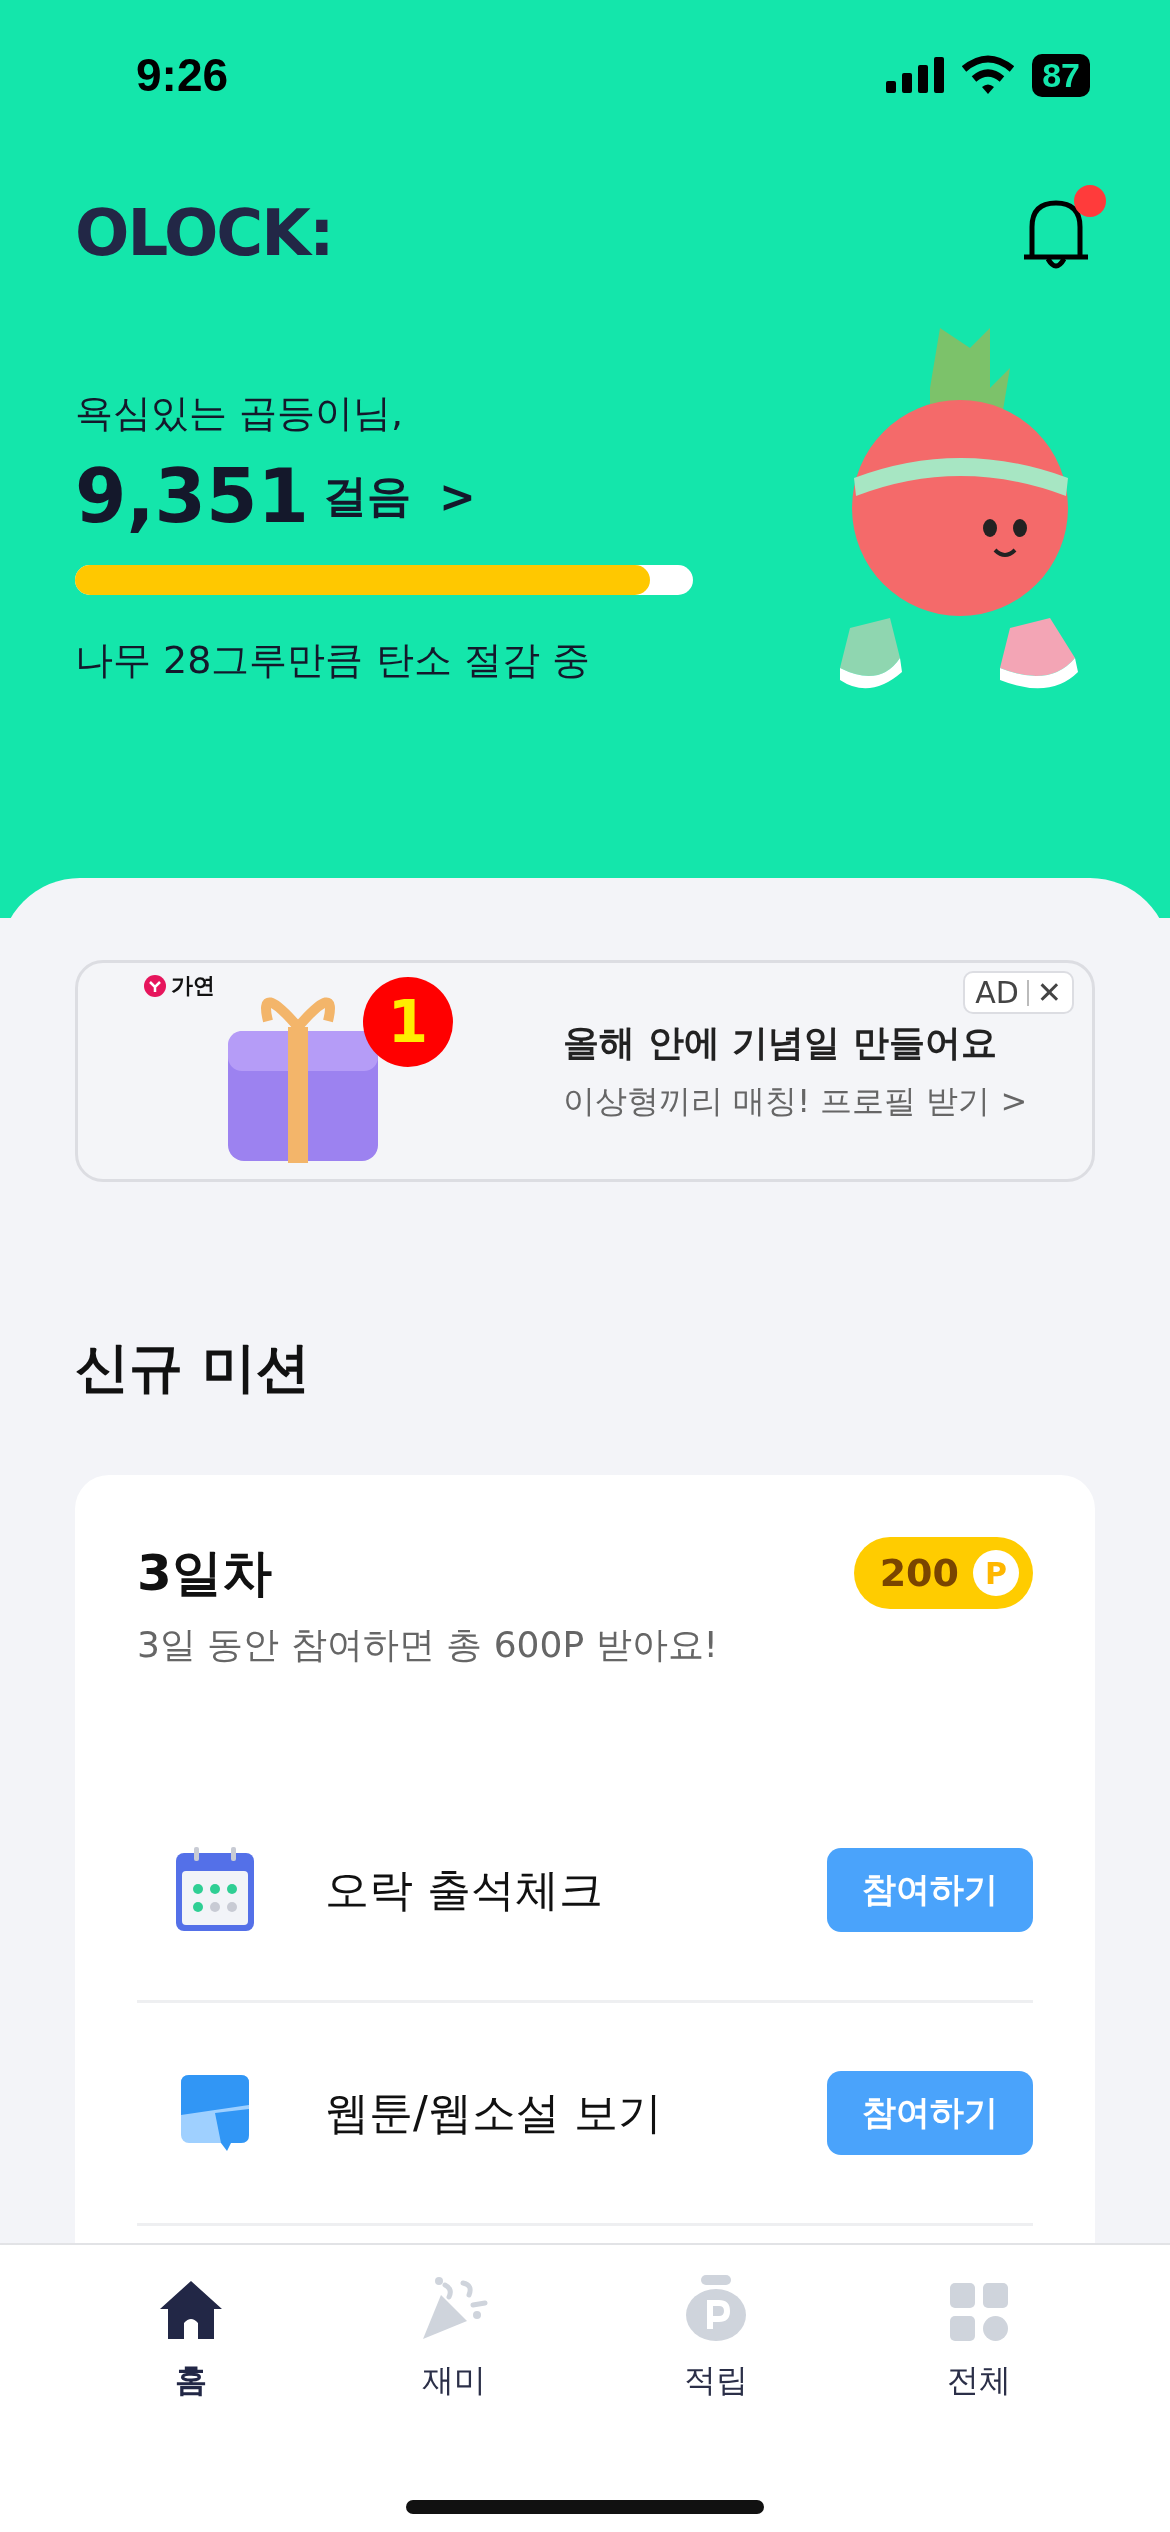  What do you see at coordinates (457, 496) in the screenshot?
I see `chevron-icon: >` at bounding box center [457, 496].